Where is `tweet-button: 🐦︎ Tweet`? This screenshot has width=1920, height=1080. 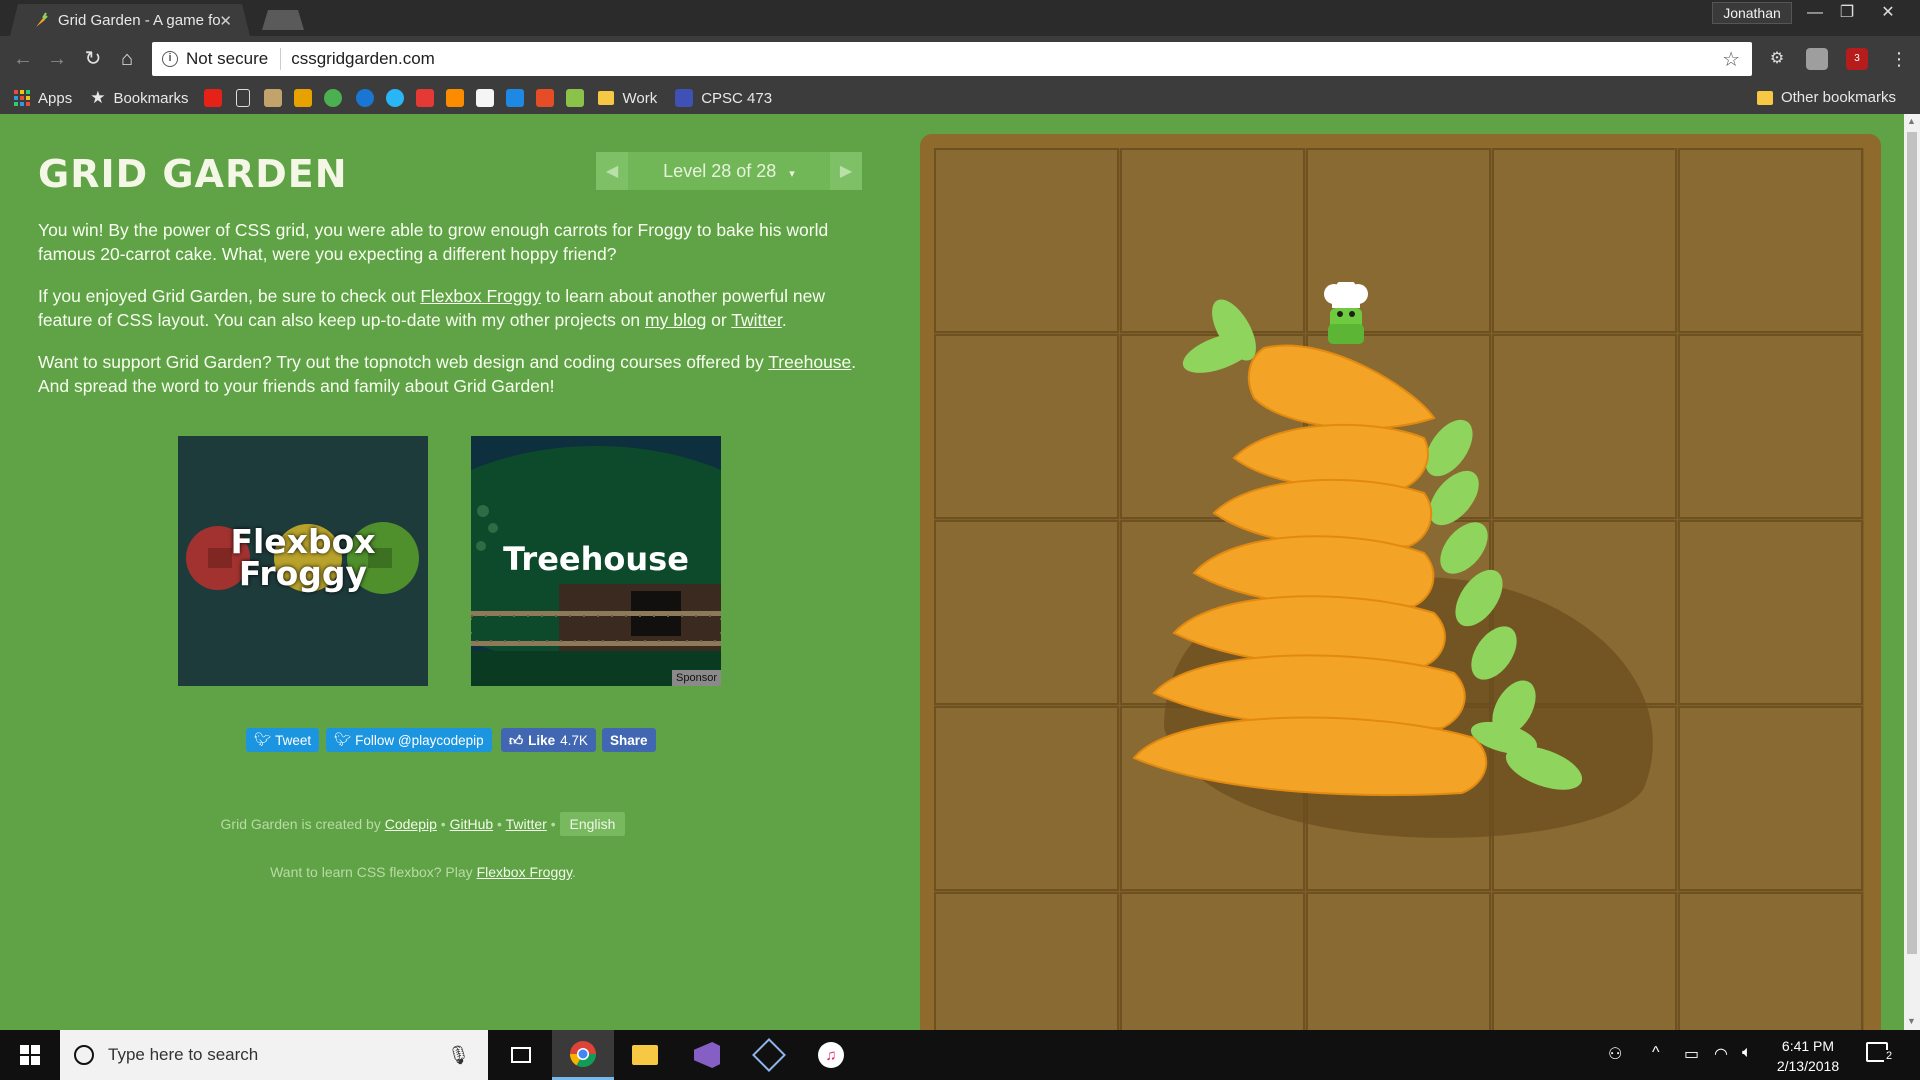 tweet-button: 🐦︎ Tweet is located at coordinates (283, 740).